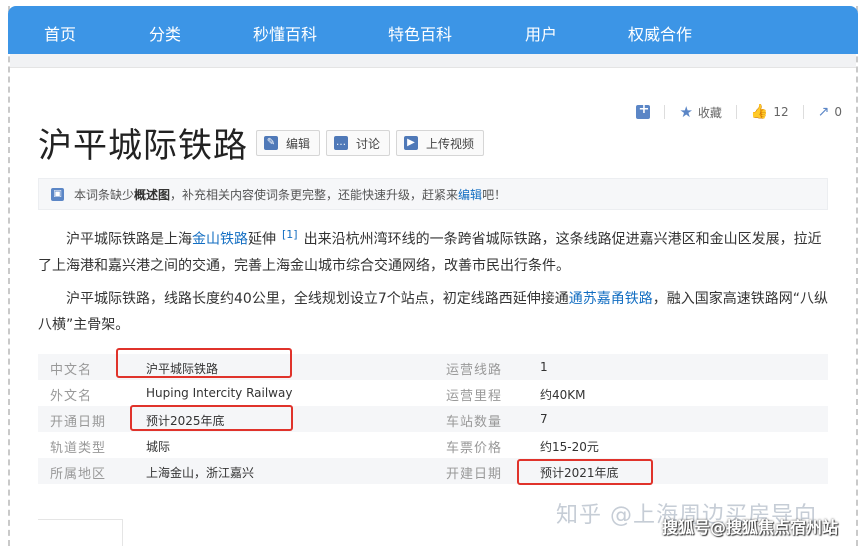 Image resolution: width=866 pixels, height=546 pixels. Describe the element at coordinates (71, 396) in the screenshot. I see `info-label: 外文名` at that location.